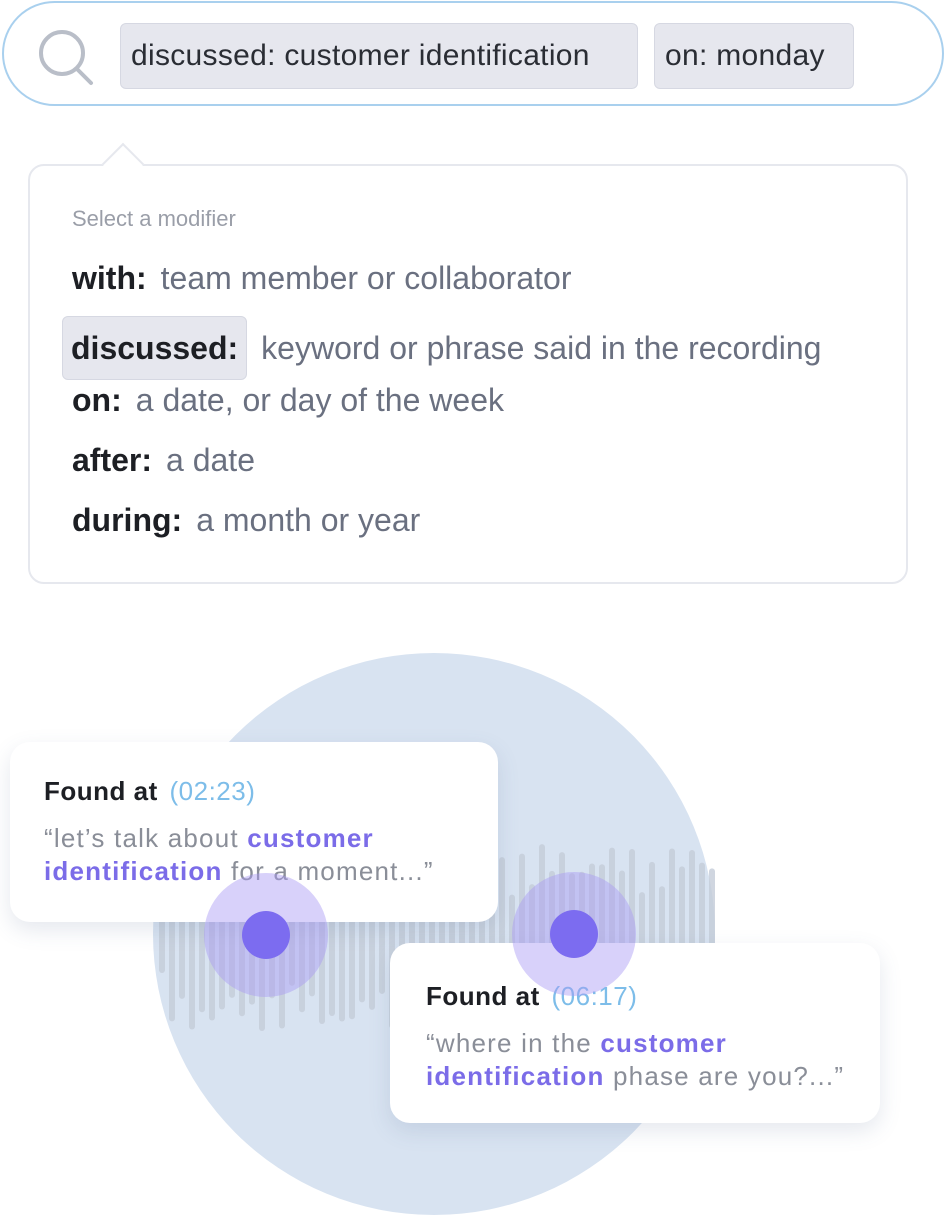 This screenshot has width=950, height=1215. Describe the element at coordinates (163, 460) in the screenshot. I see `modifier-item-after: after: a date` at that location.